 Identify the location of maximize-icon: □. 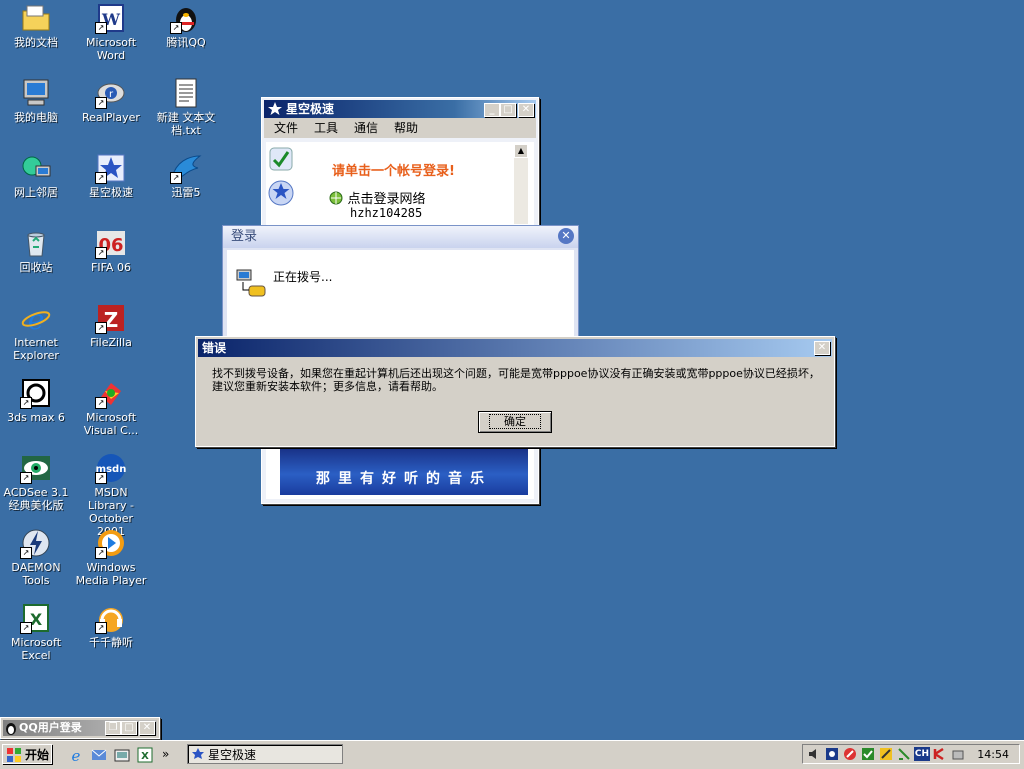
(129, 727).